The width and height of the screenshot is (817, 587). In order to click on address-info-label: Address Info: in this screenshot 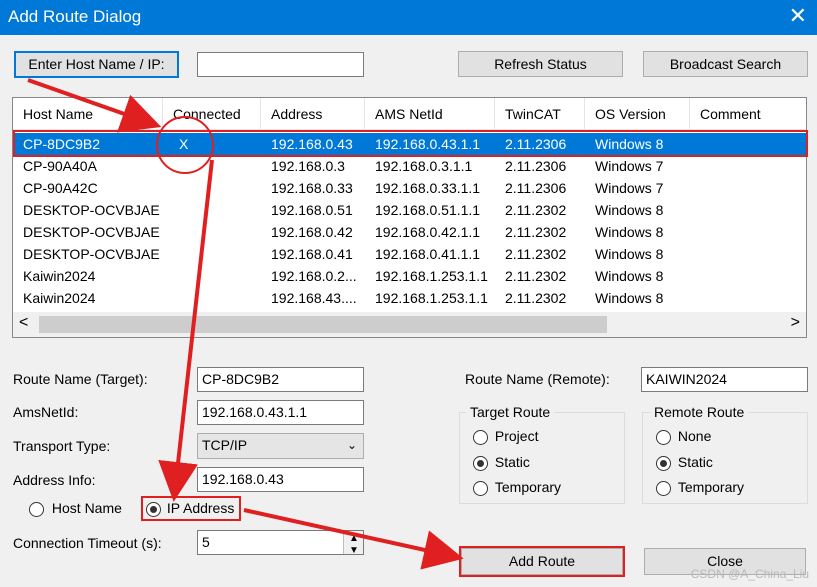, I will do `click(54, 480)`.